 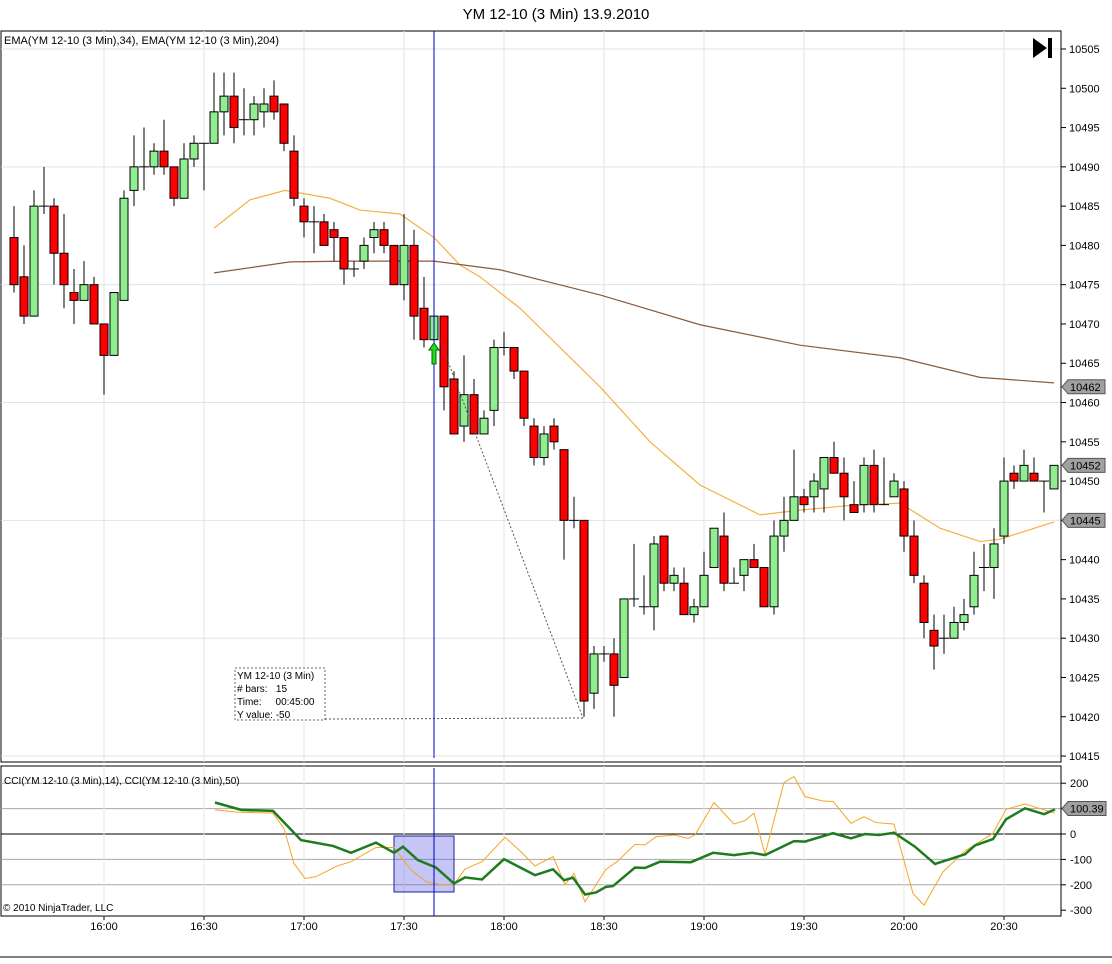 What do you see at coordinates (1004, 927) in the screenshot?
I see `time-tick-label: 20:30` at bounding box center [1004, 927].